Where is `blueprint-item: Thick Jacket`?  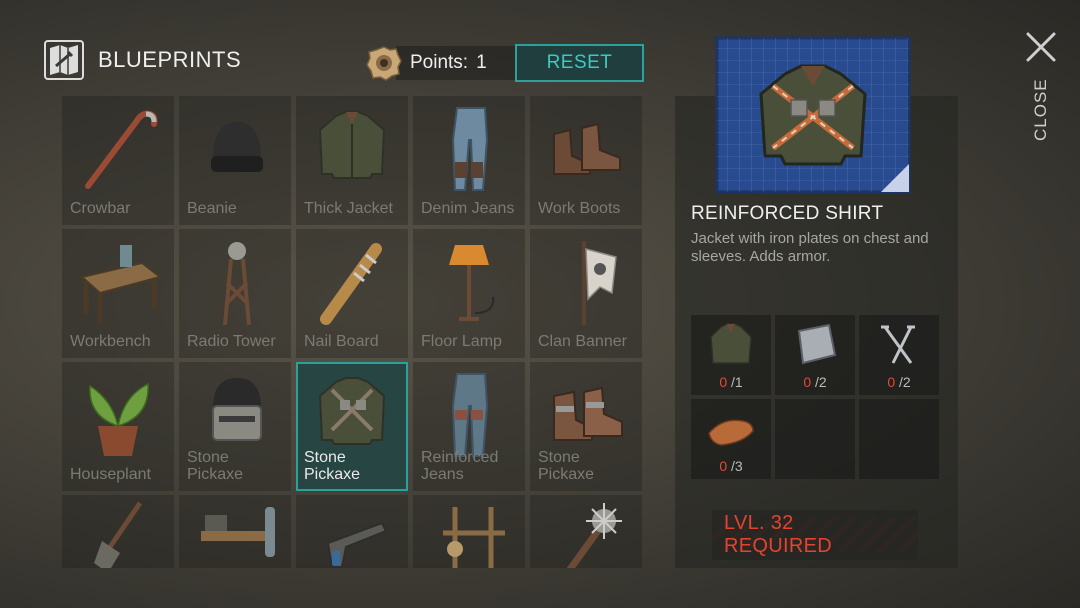 blueprint-item: Thick Jacket is located at coordinates (352, 160).